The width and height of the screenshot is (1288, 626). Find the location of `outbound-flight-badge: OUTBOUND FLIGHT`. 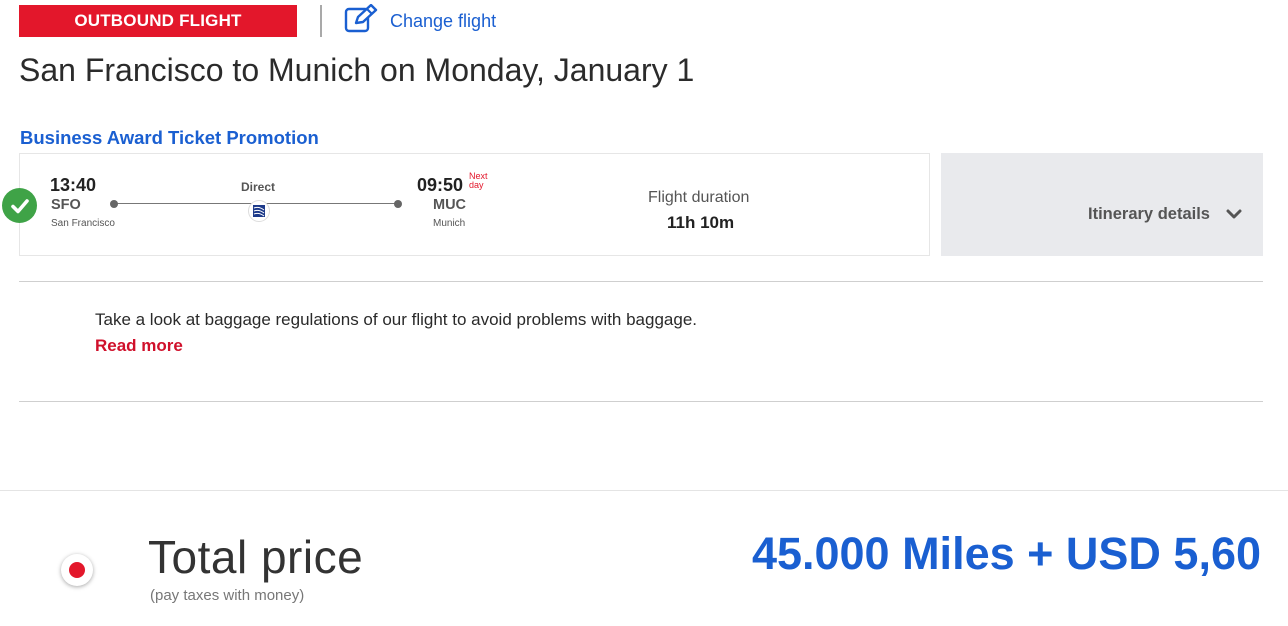

outbound-flight-badge: OUTBOUND FLIGHT is located at coordinates (158, 21).